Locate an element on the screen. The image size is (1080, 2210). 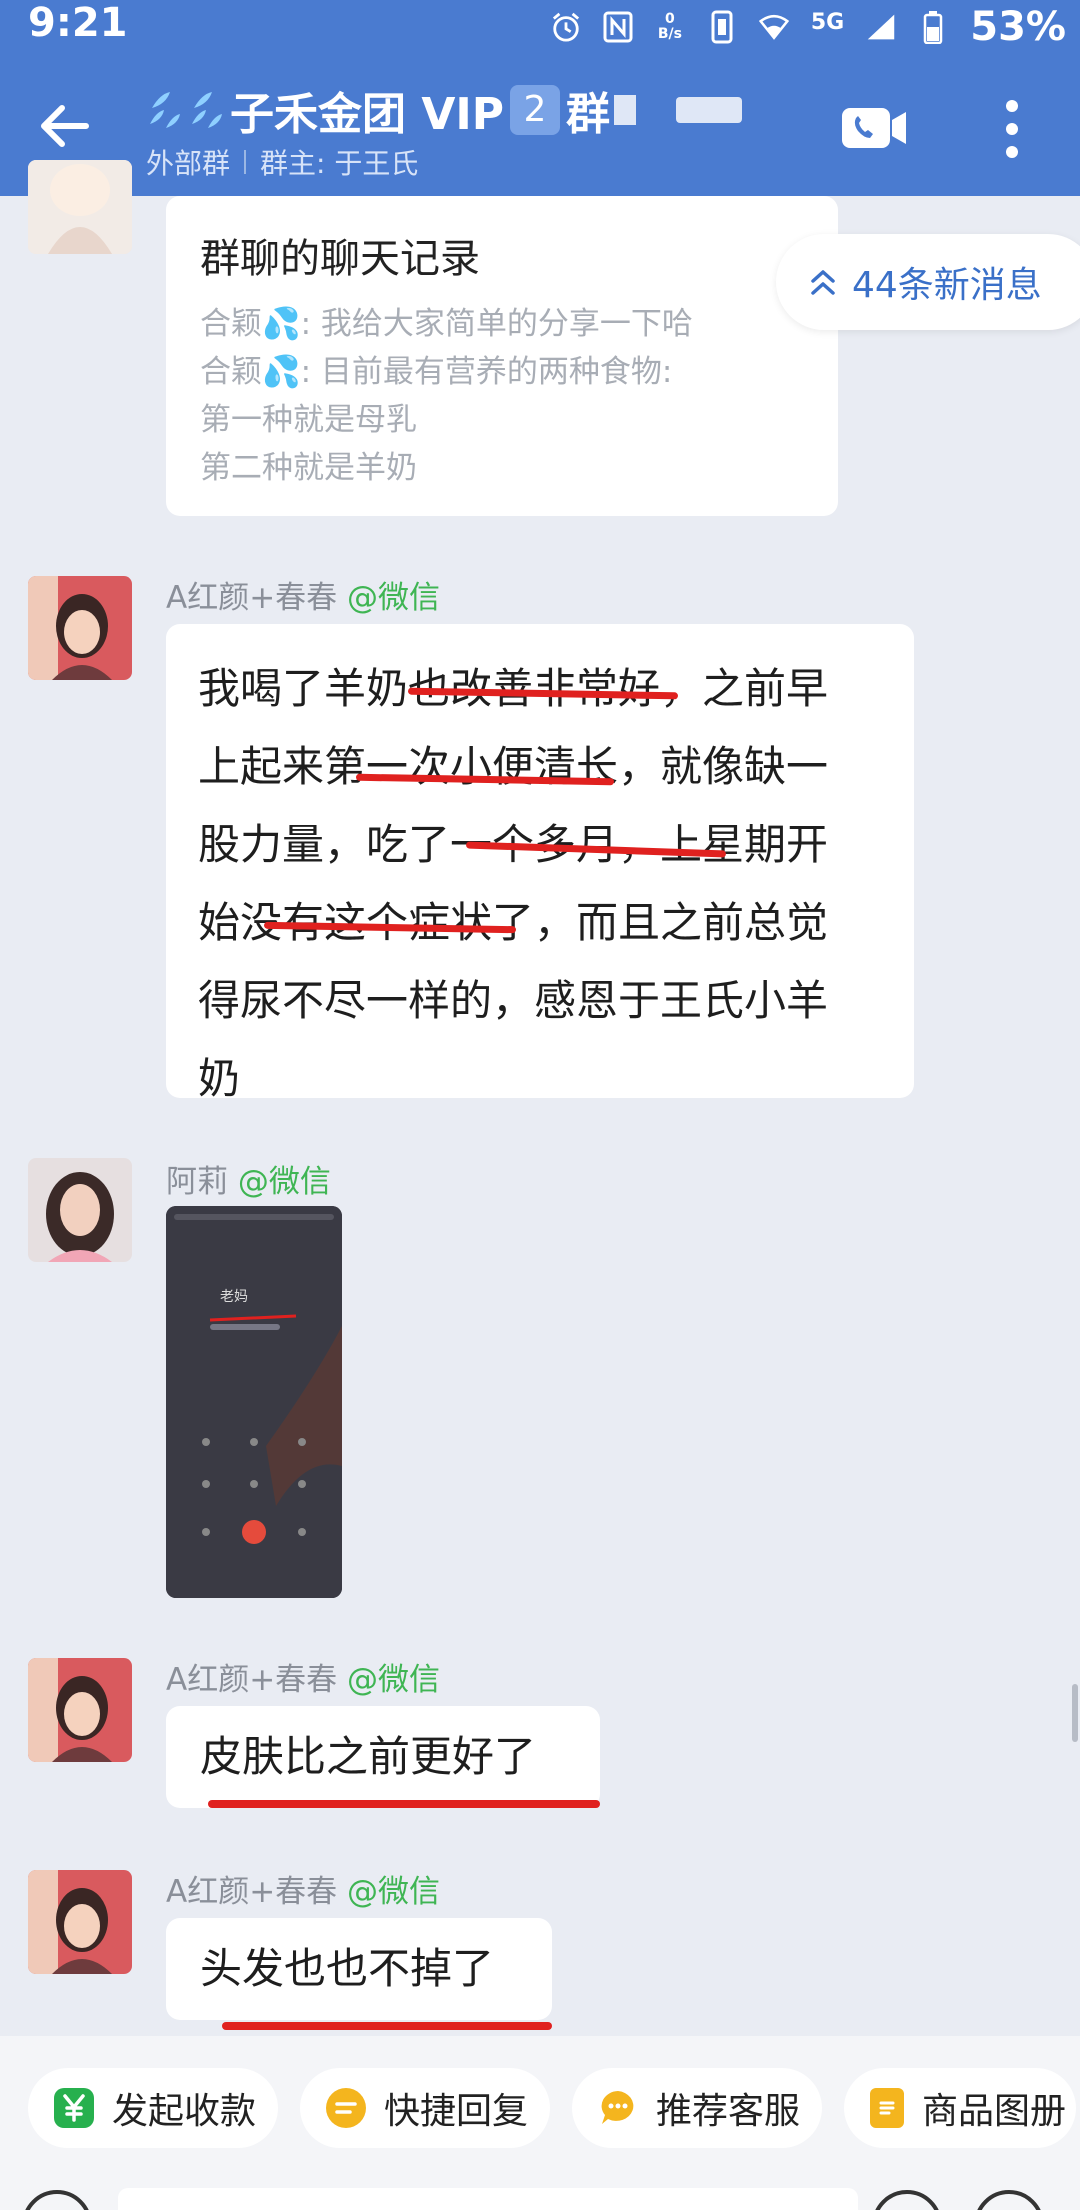
message-line: 头发也也不掉了 is located at coordinates (347, 1968).